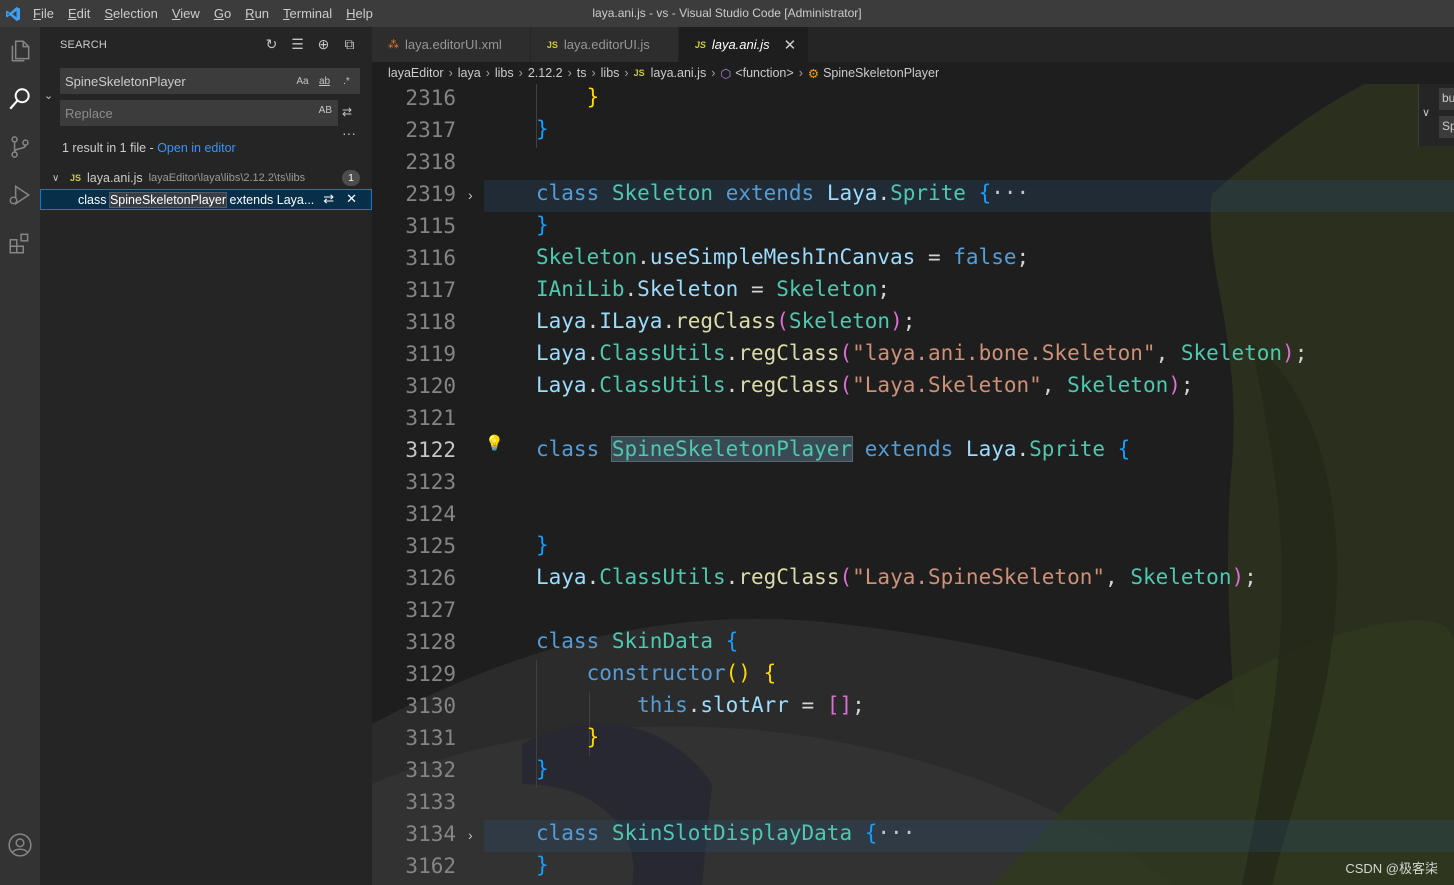 This screenshot has width=1454, height=885. What do you see at coordinates (323, 44) in the screenshot?
I see `new-search-editor-icon: ⊕` at bounding box center [323, 44].